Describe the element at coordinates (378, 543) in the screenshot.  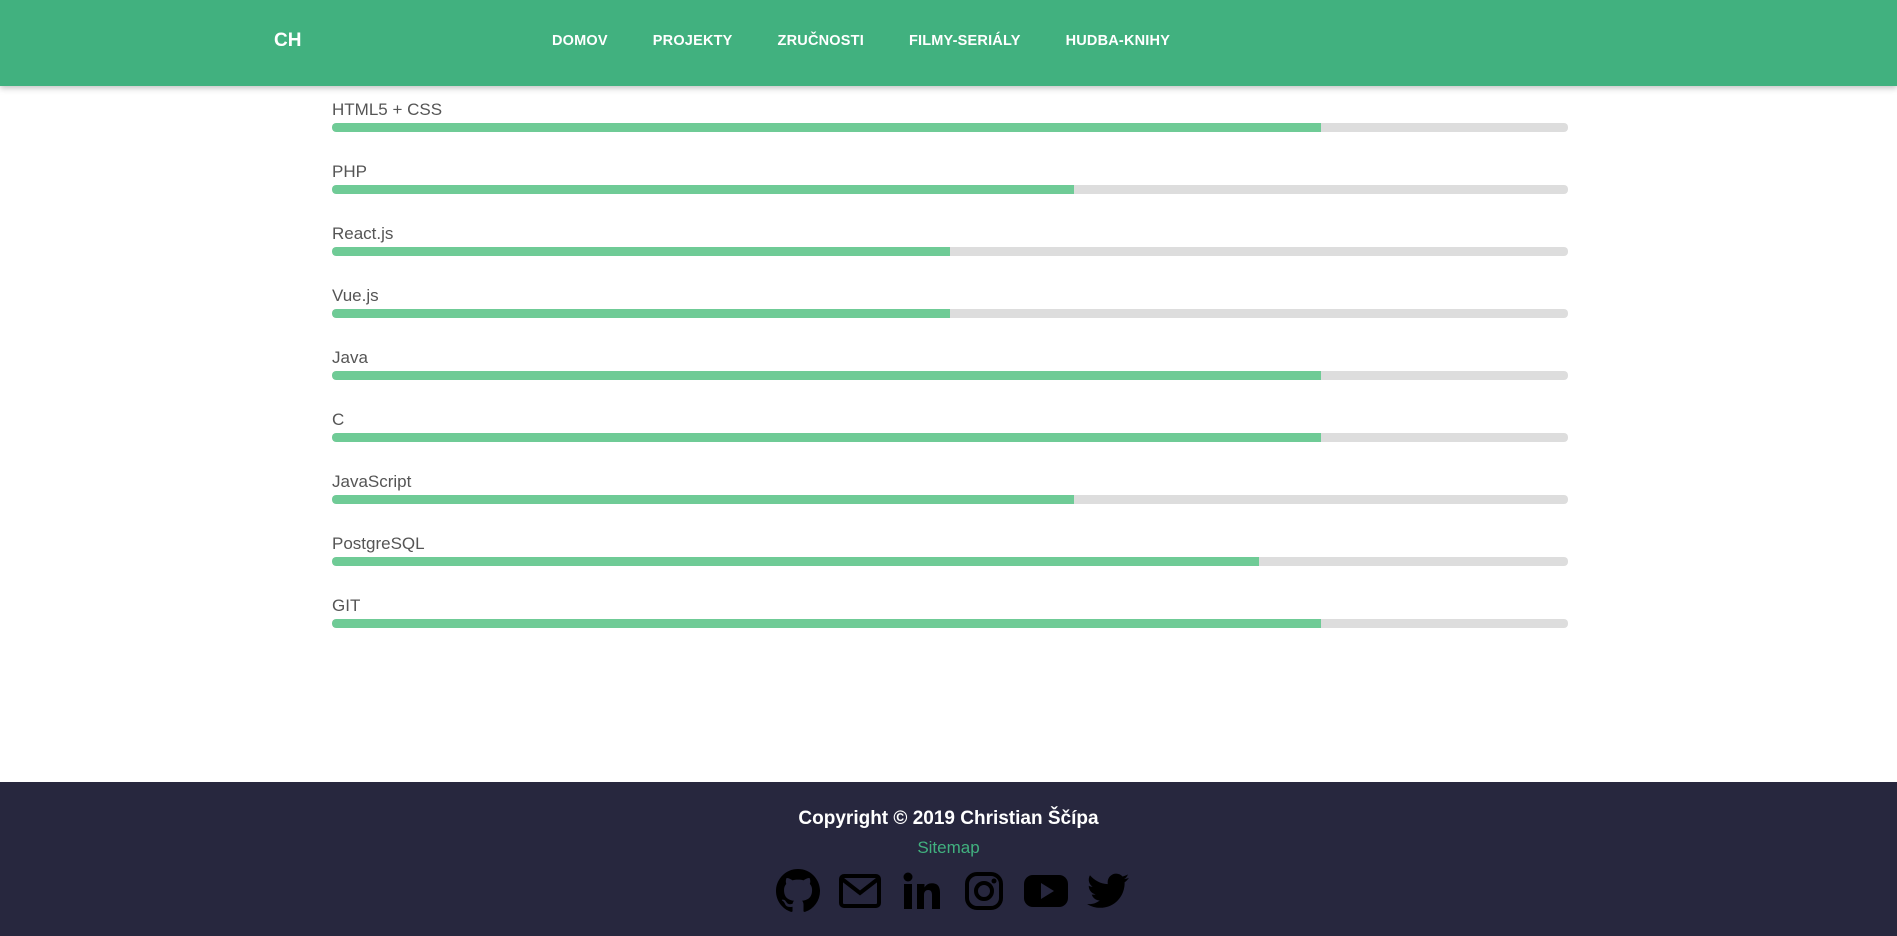
I see `skill-label: PostgreSQL` at that location.